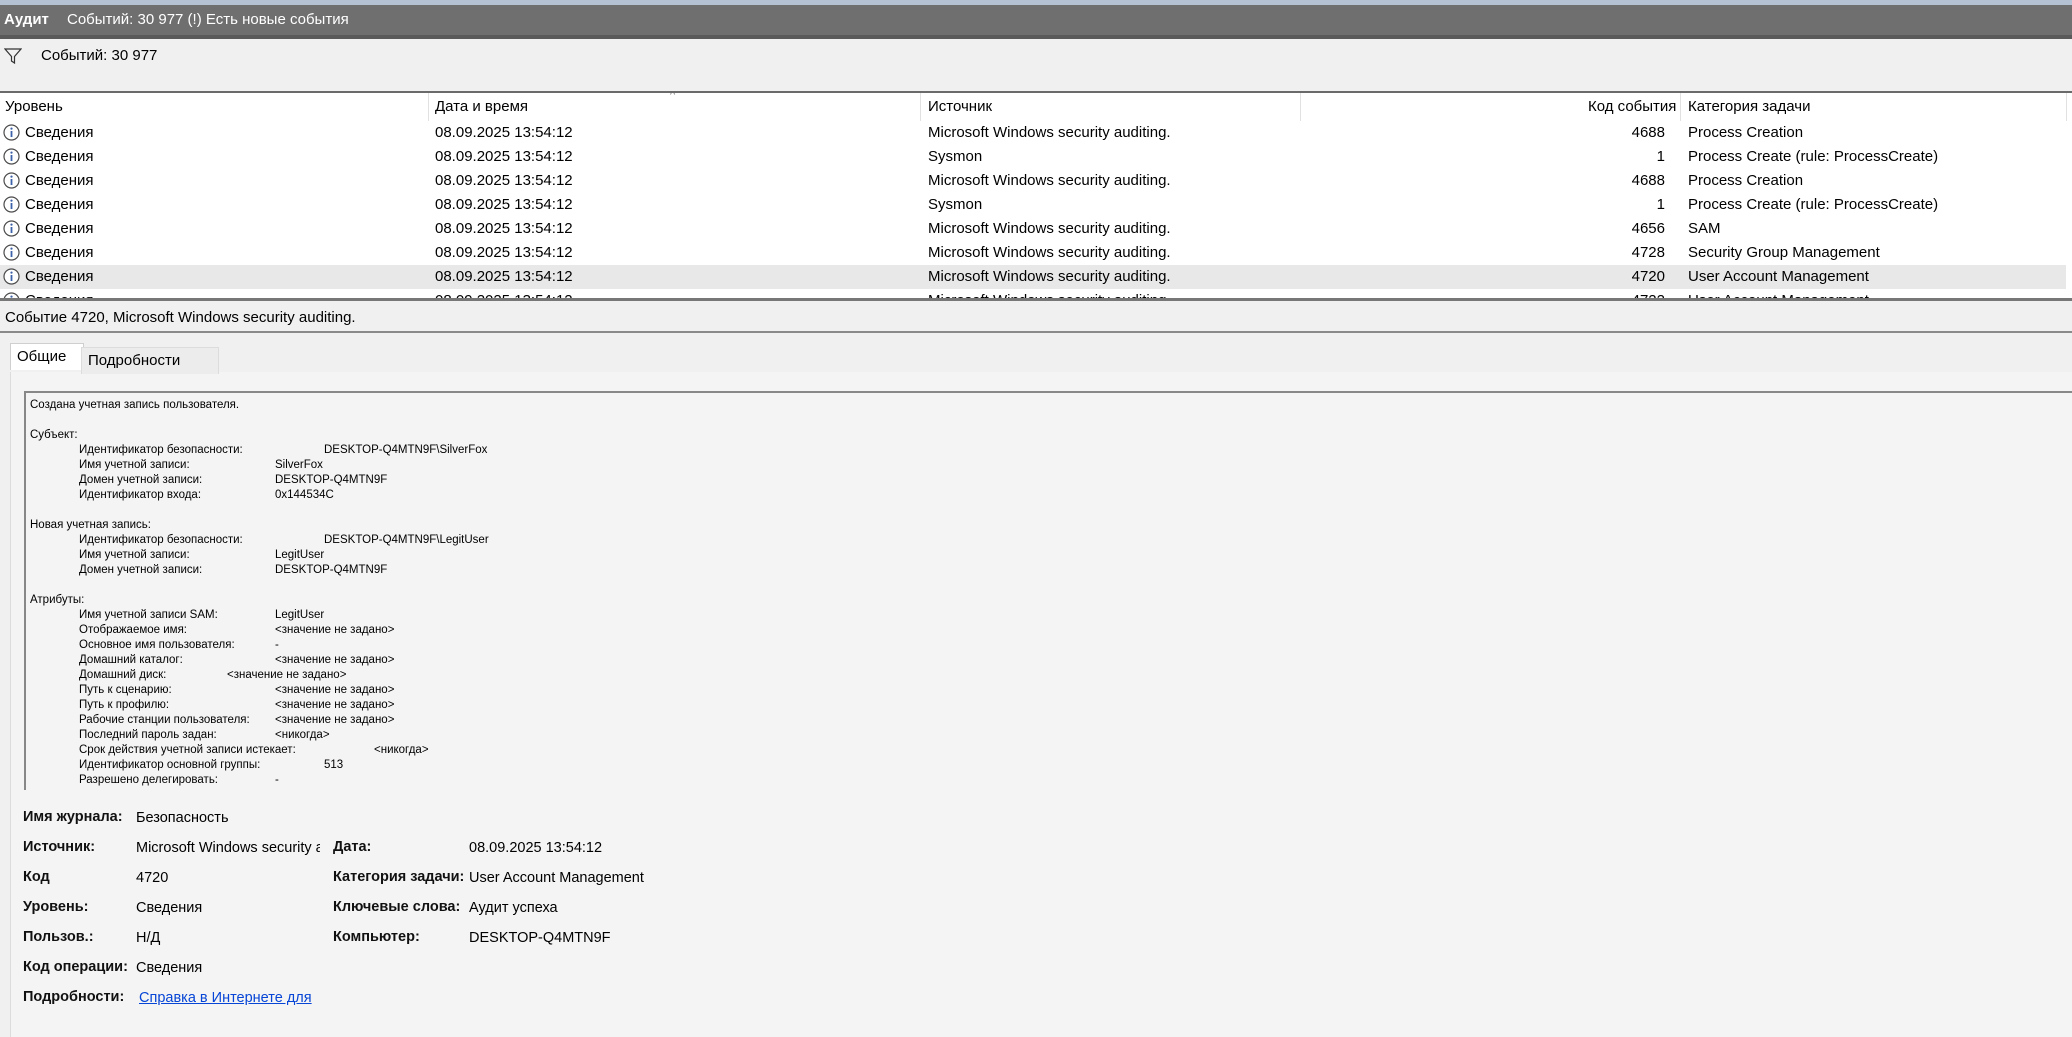  I want to click on display-name-value: <значение не задано>, so click(335, 630).